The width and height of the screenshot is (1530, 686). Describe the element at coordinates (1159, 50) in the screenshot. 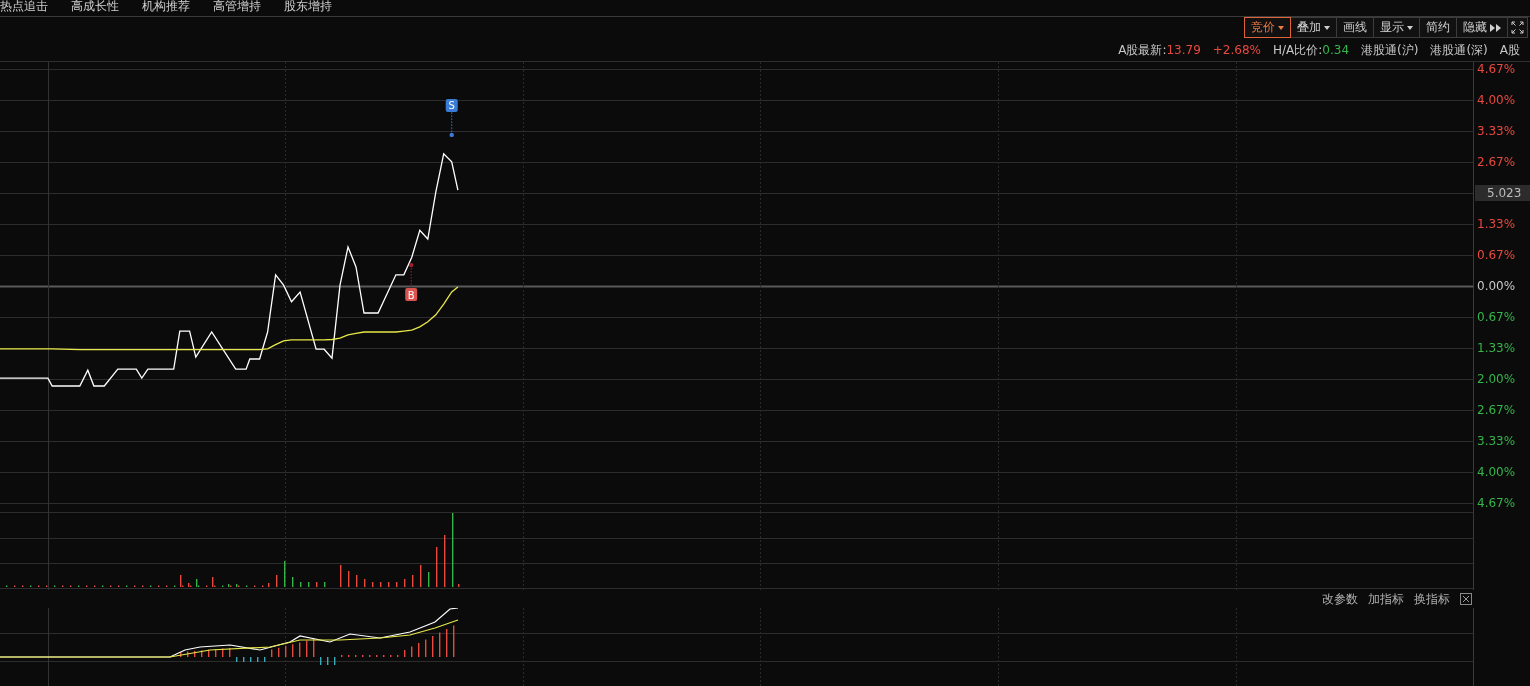

I see `info-label: A股最新:13.79` at that location.